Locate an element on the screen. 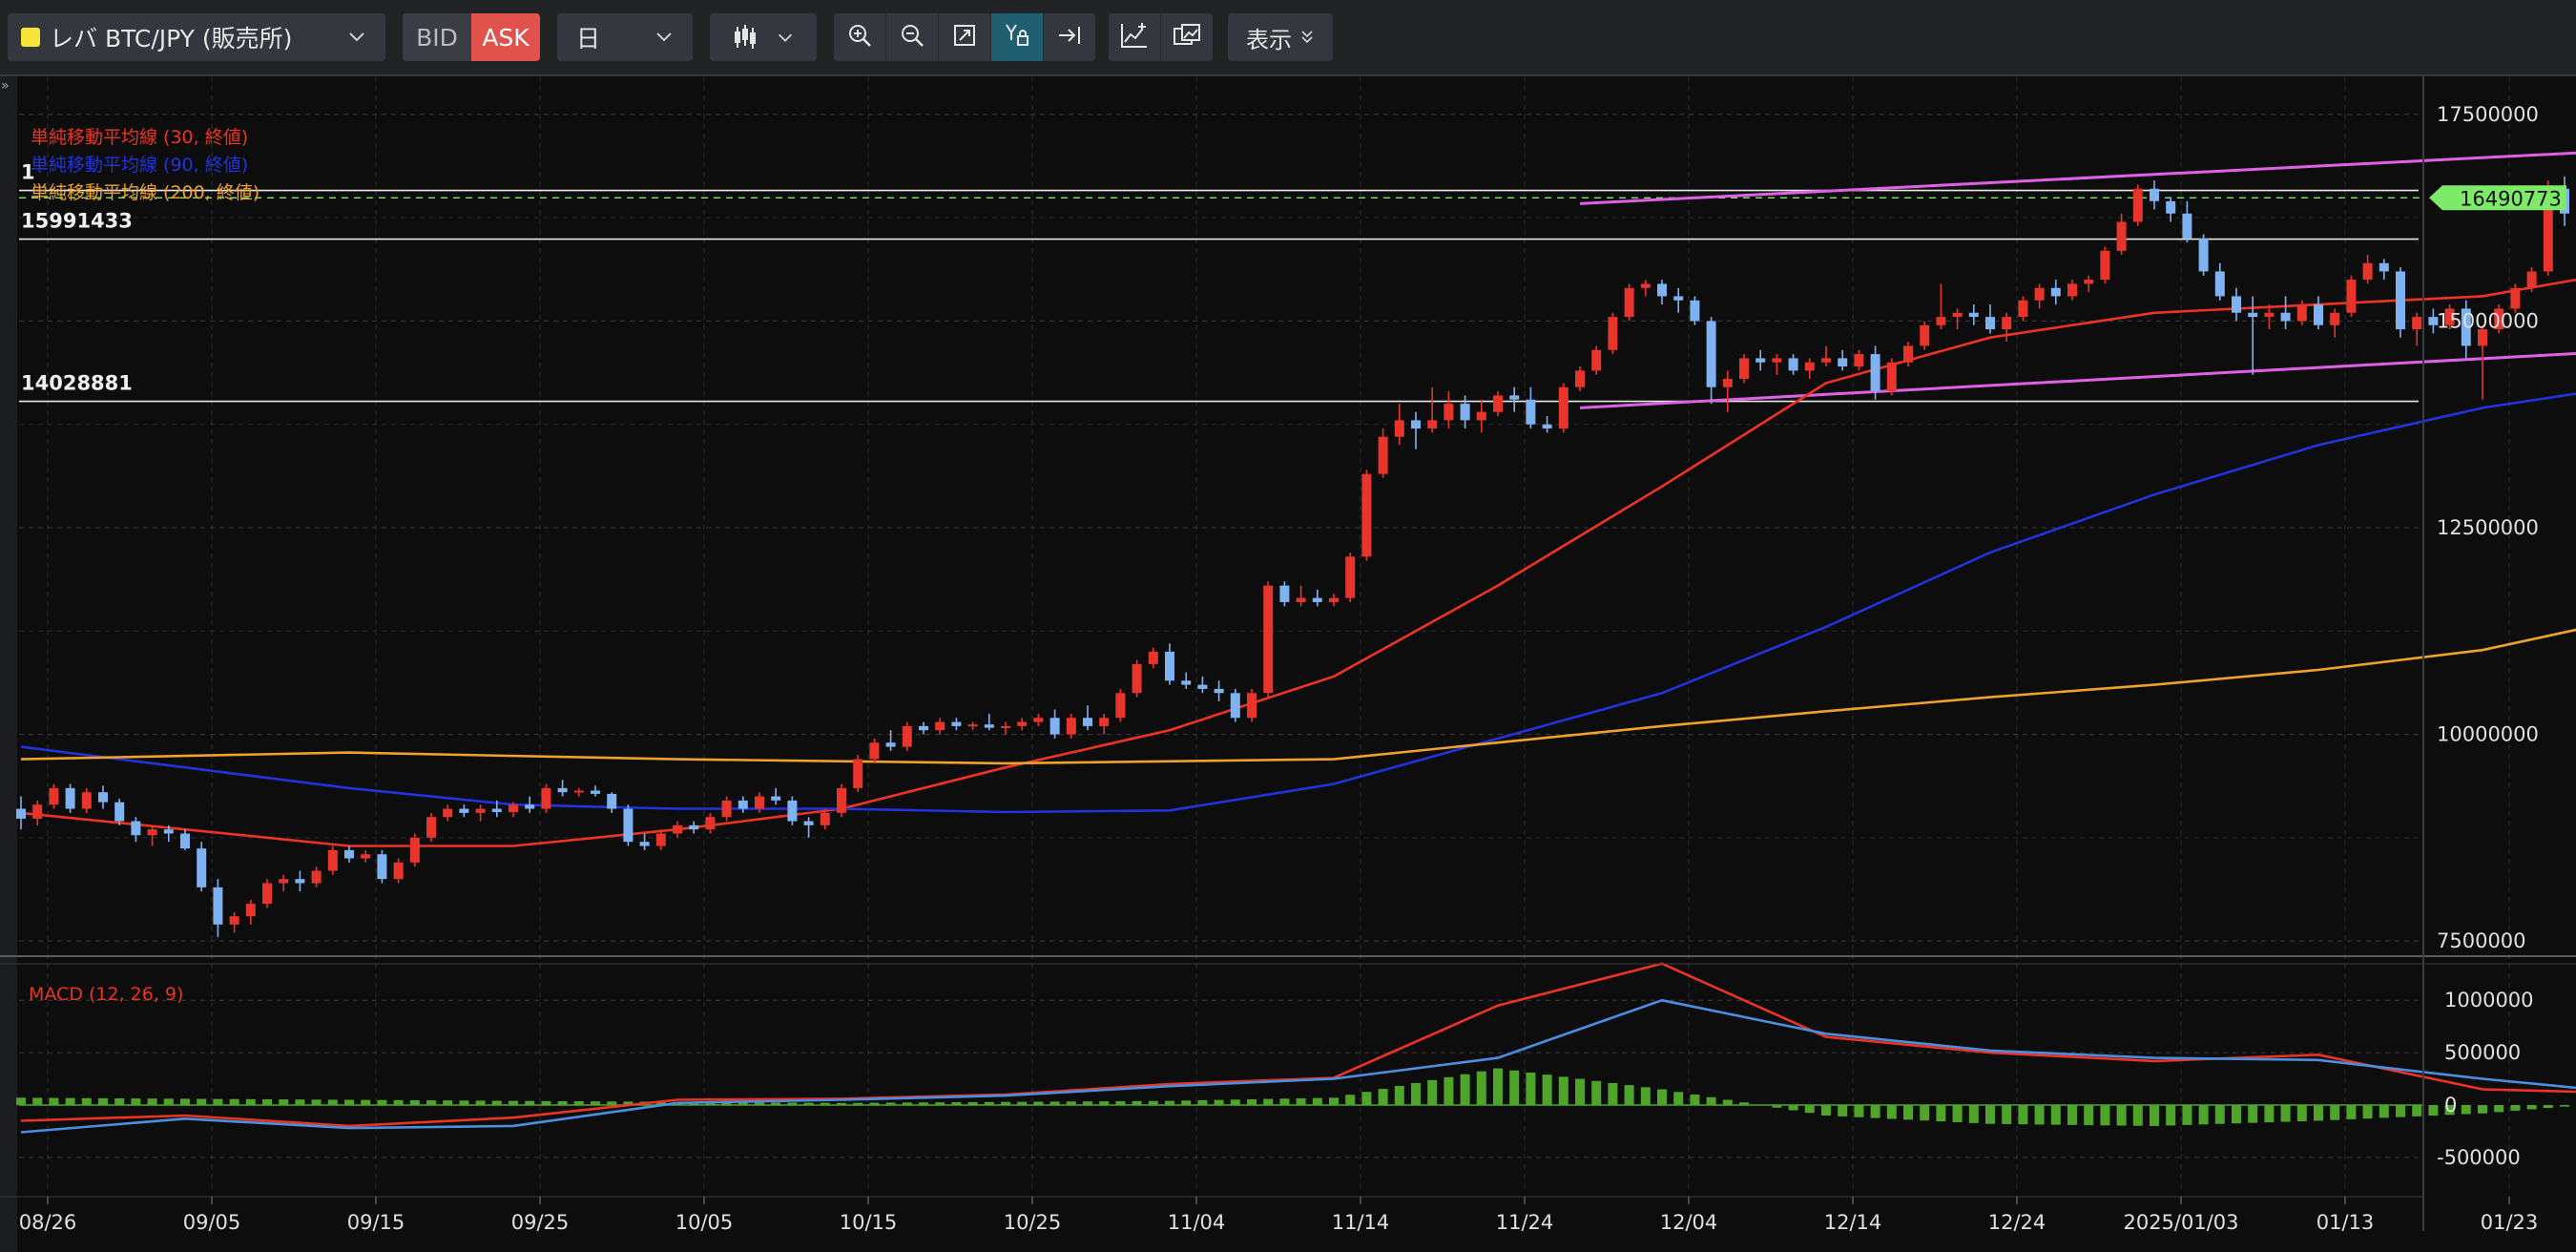 This screenshot has height=1252, width=2576. x-tick-label: 08/26 is located at coordinates (48, 1222).